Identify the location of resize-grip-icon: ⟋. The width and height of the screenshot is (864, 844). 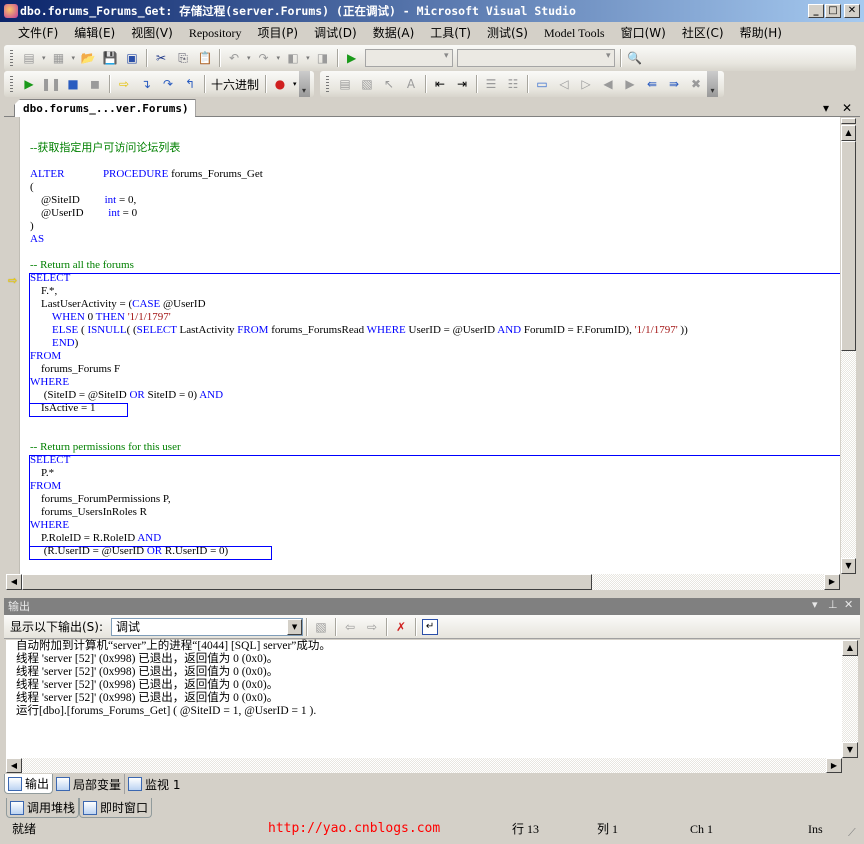
(852, 833).